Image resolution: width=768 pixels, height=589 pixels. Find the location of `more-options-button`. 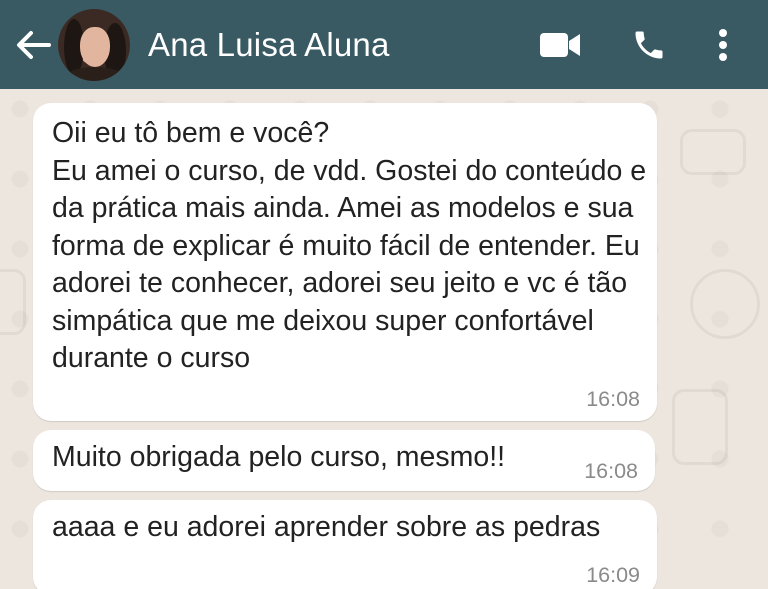

more-options-button is located at coordinates (723, 44).